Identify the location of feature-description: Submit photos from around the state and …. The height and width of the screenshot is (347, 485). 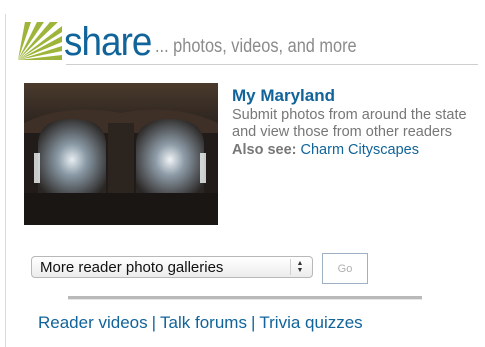
(349, 123).